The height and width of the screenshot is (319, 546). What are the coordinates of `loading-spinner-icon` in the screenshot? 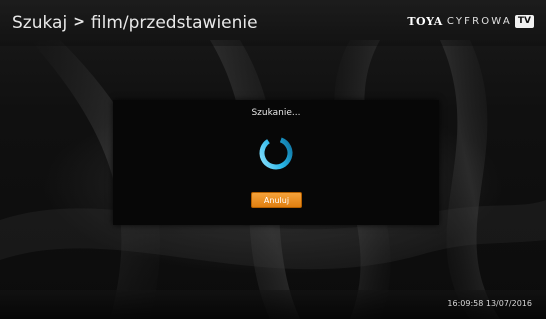 It's located at (276, 153).